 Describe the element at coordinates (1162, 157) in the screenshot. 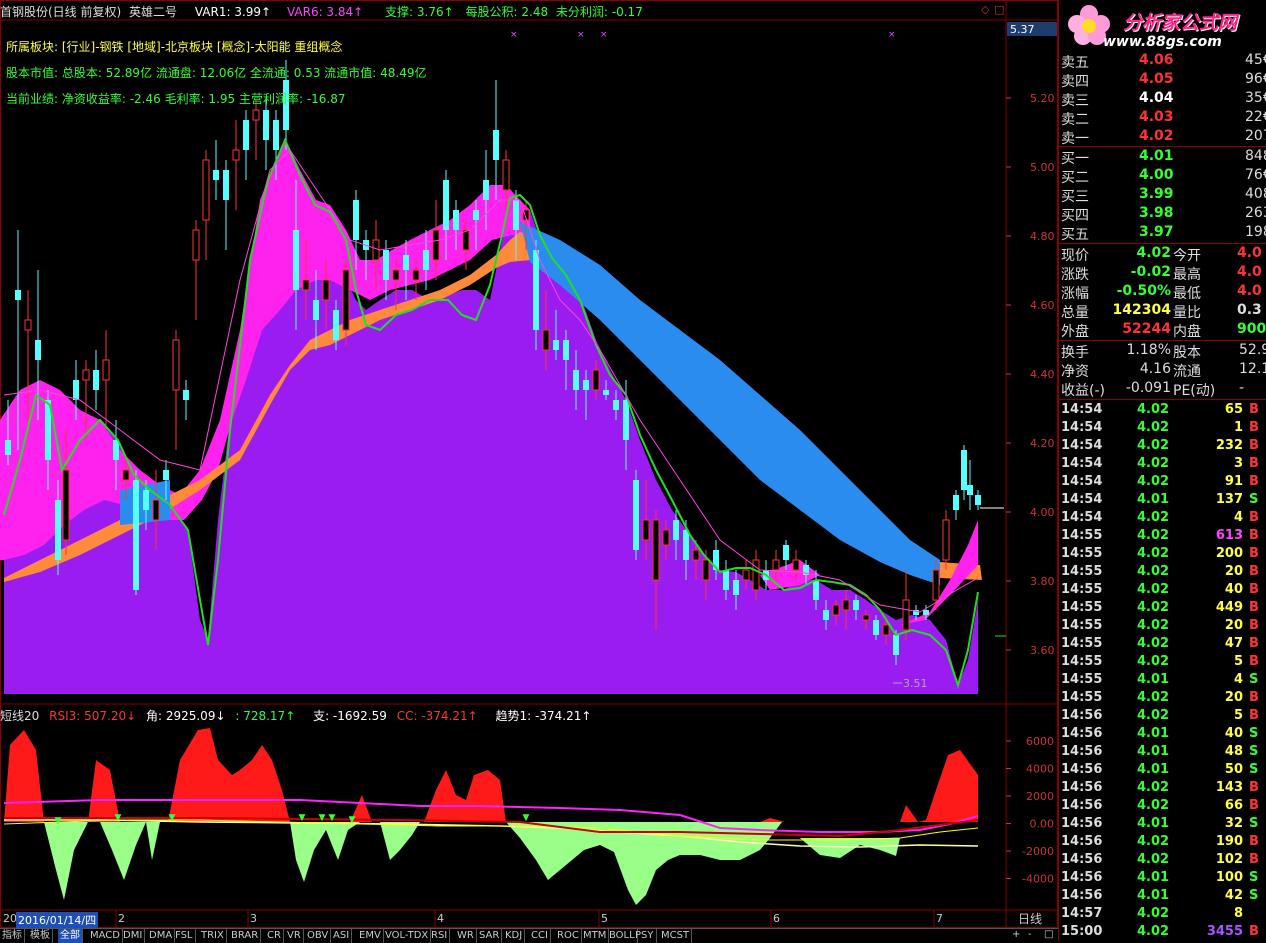

I see `bid-row: 买一 4.01 848` at that location.